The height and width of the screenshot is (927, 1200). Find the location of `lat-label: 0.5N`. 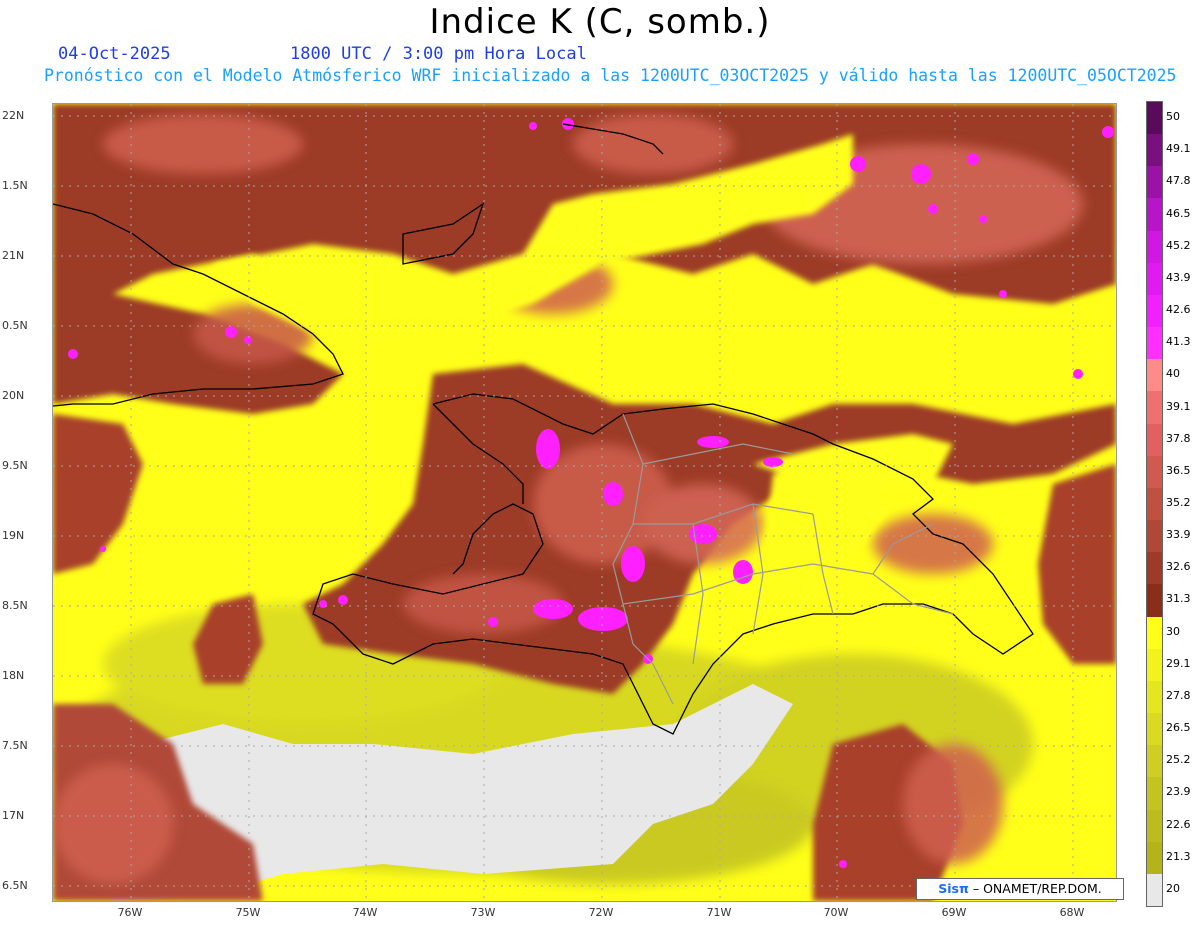

lat-label: 0.5N is located at coordinates (15, 325).